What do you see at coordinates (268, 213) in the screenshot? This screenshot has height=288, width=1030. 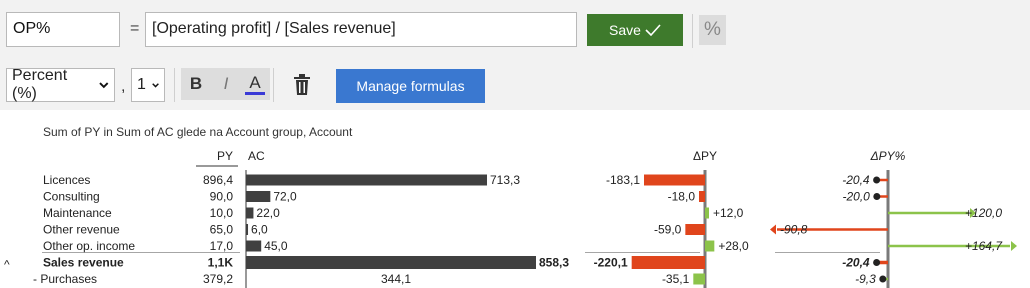 I see `ac-value: 22,0` at bounding box center [268, 213].